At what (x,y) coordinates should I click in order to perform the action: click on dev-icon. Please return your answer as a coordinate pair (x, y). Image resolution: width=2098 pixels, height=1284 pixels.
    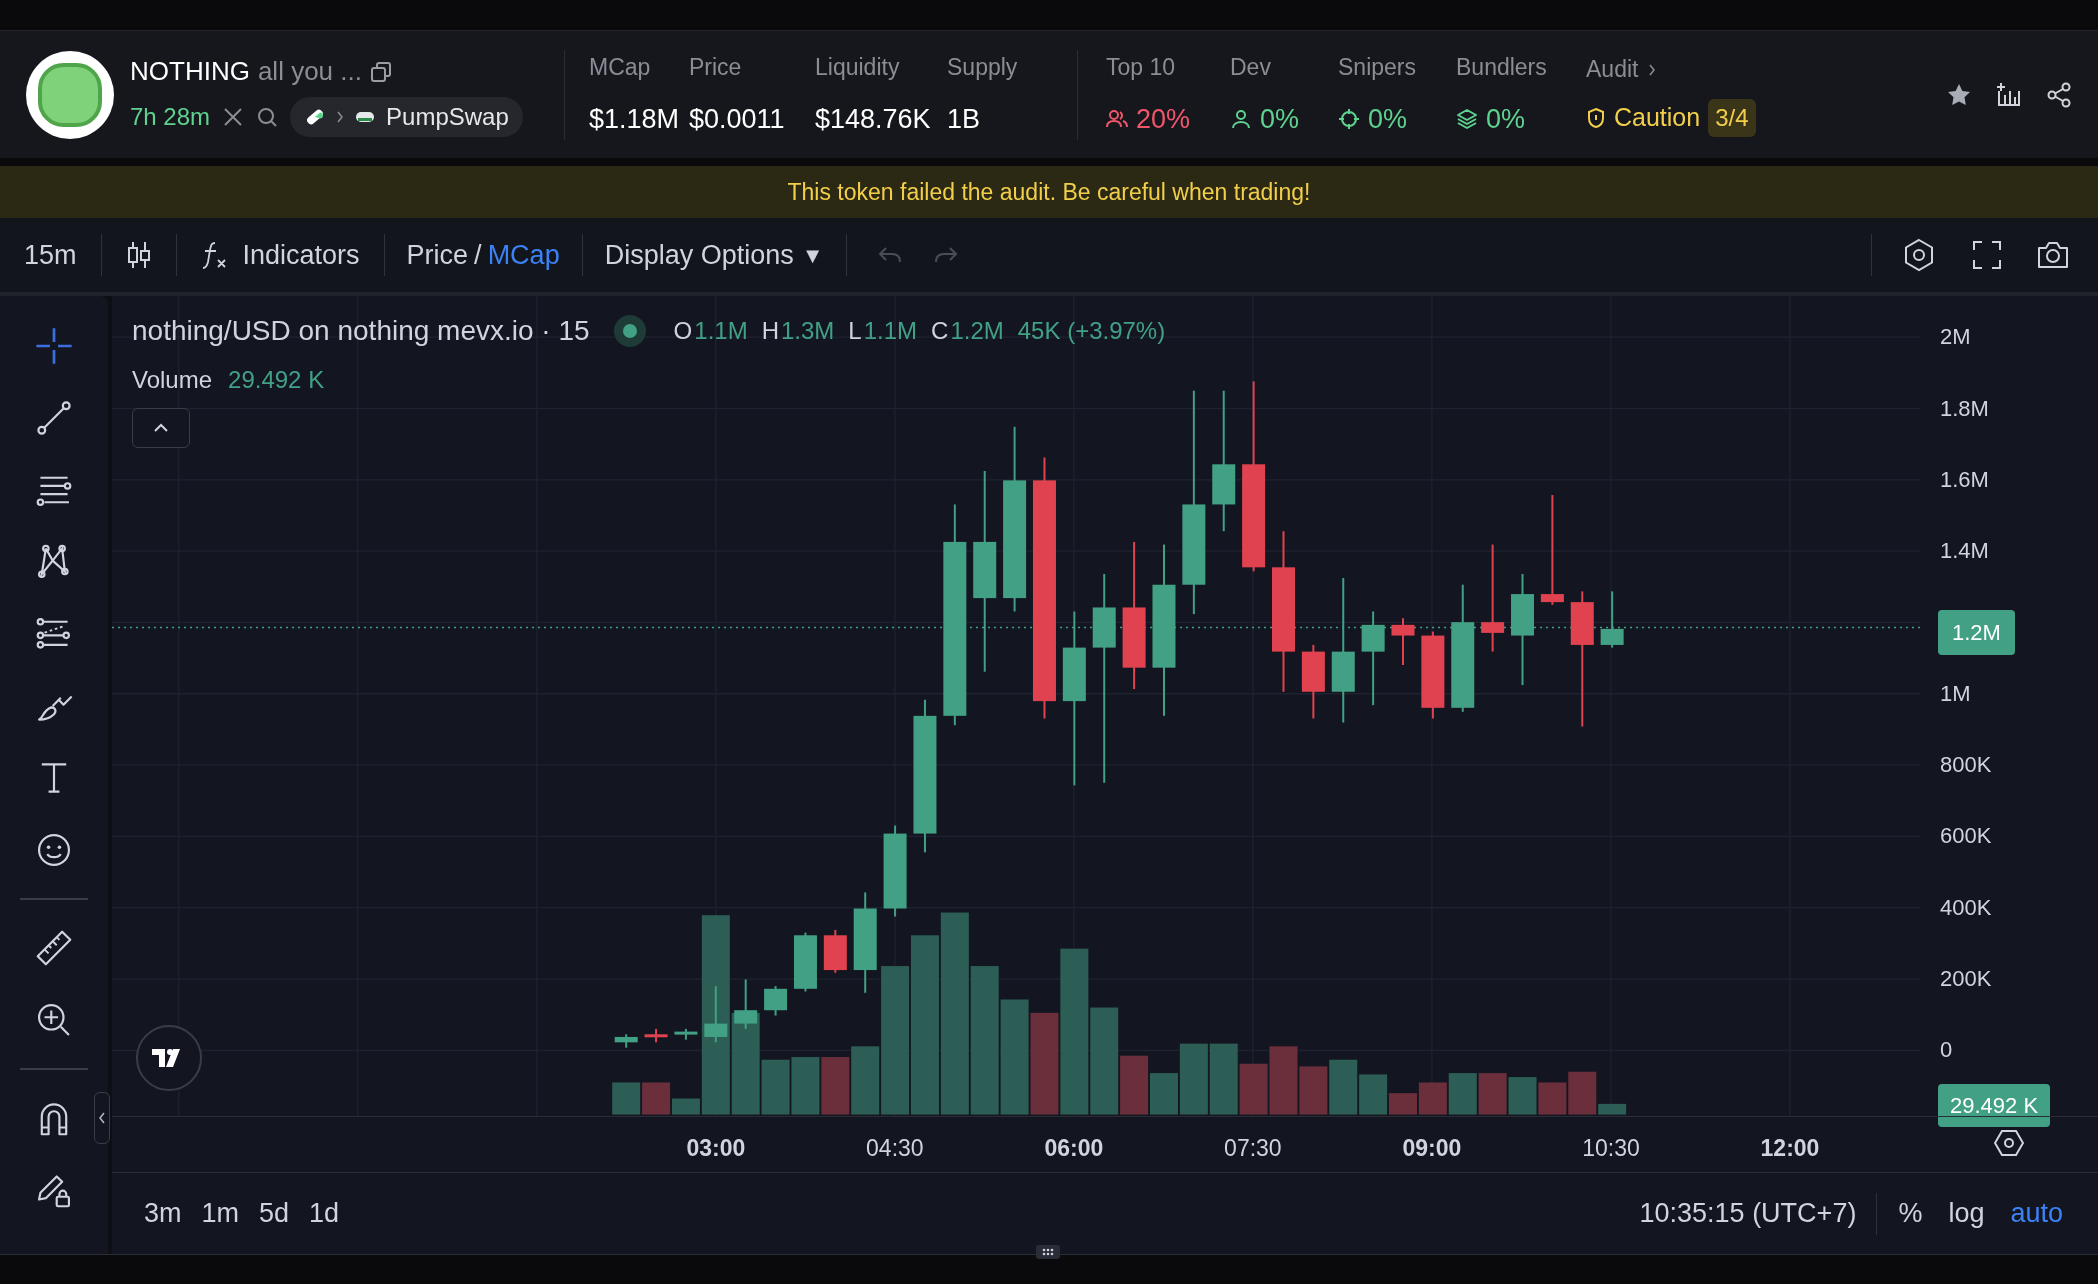
    Looking at the image, I should click on (1241, 118).